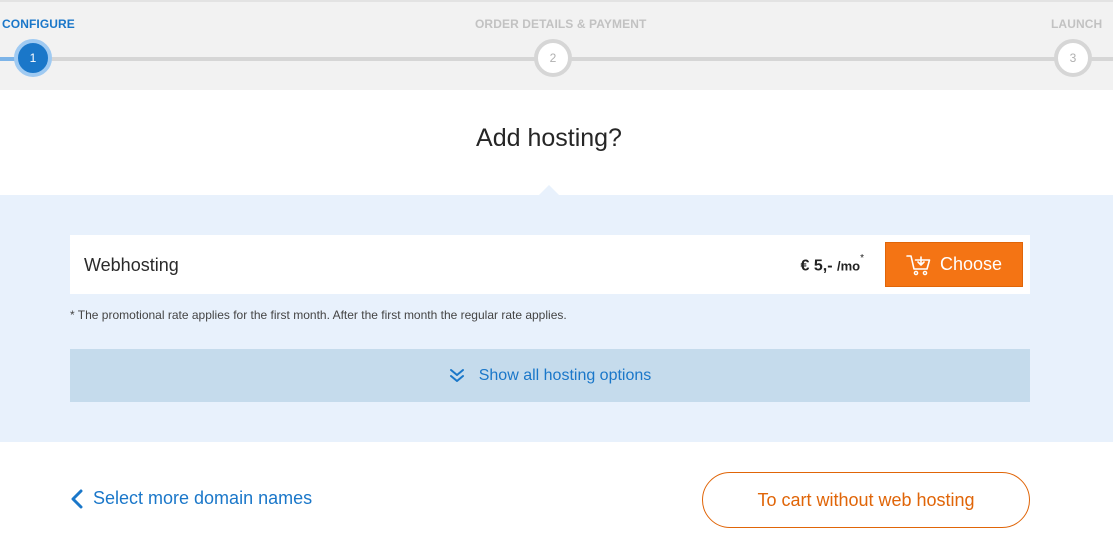 This screenshot has width=1113, height=549. Describe the element at coordinates (1073, 58) in the screenshot. I see `step-circle-3: 3` at that location.